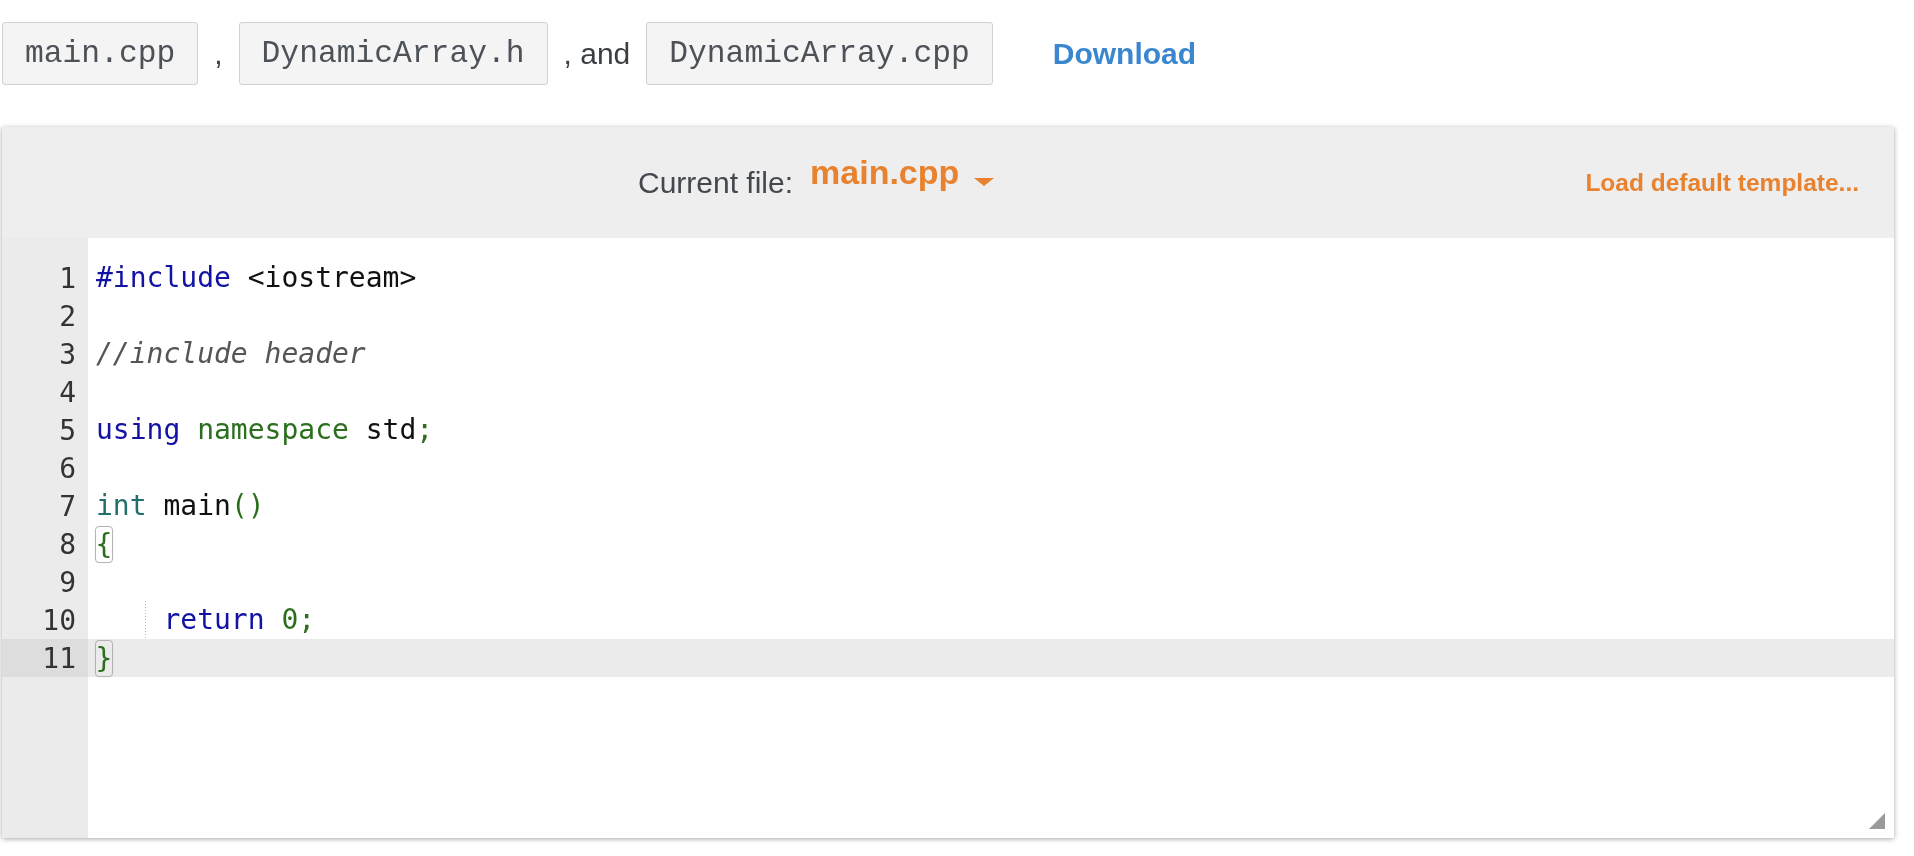 Image resolution: width=1914 pixels, height=856 pixels. Describe the element at coordinates (104, 544) in the screenshot. I see `matched-bracket: {` at that location.